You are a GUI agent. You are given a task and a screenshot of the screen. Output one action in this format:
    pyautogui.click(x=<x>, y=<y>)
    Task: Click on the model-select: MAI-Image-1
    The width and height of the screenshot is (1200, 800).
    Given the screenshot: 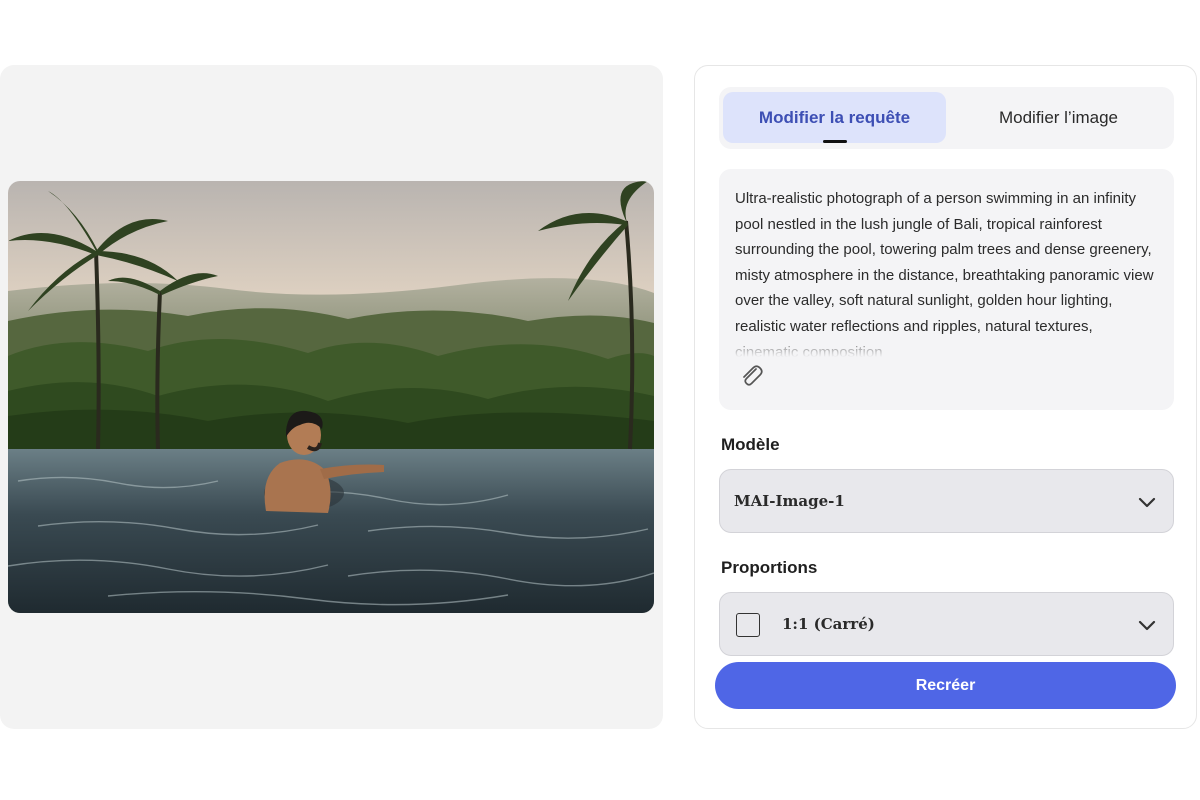 What is the action you would take?
    pyautogui.click(x=946, y=501)
    